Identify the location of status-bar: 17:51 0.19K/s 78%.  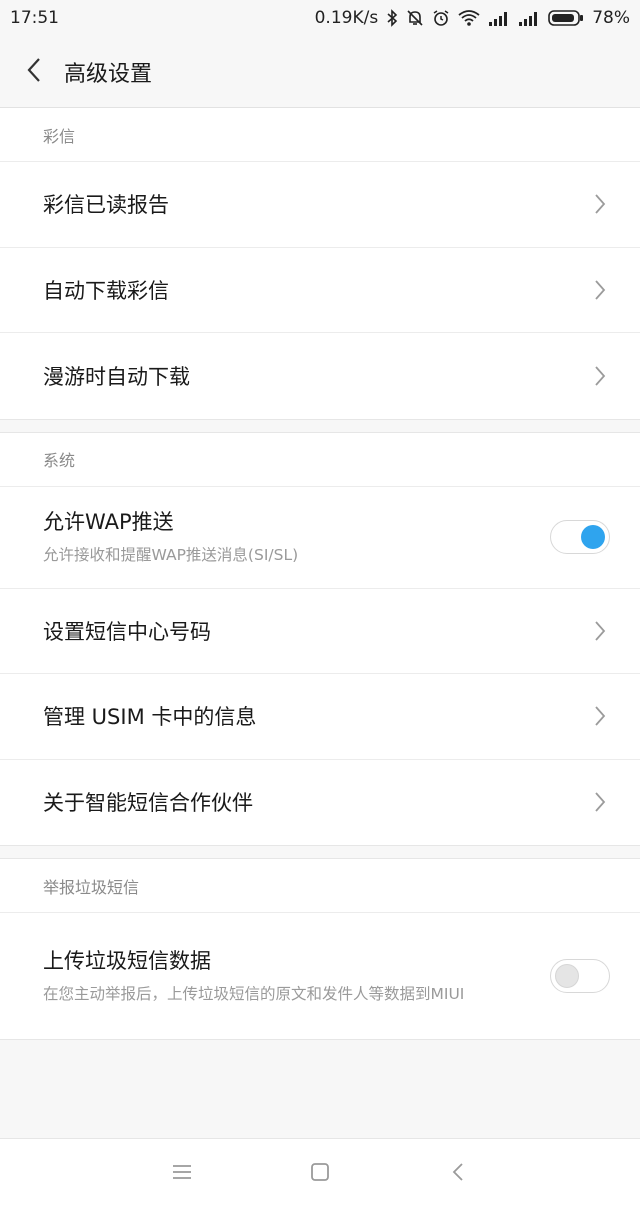
(320, 18).